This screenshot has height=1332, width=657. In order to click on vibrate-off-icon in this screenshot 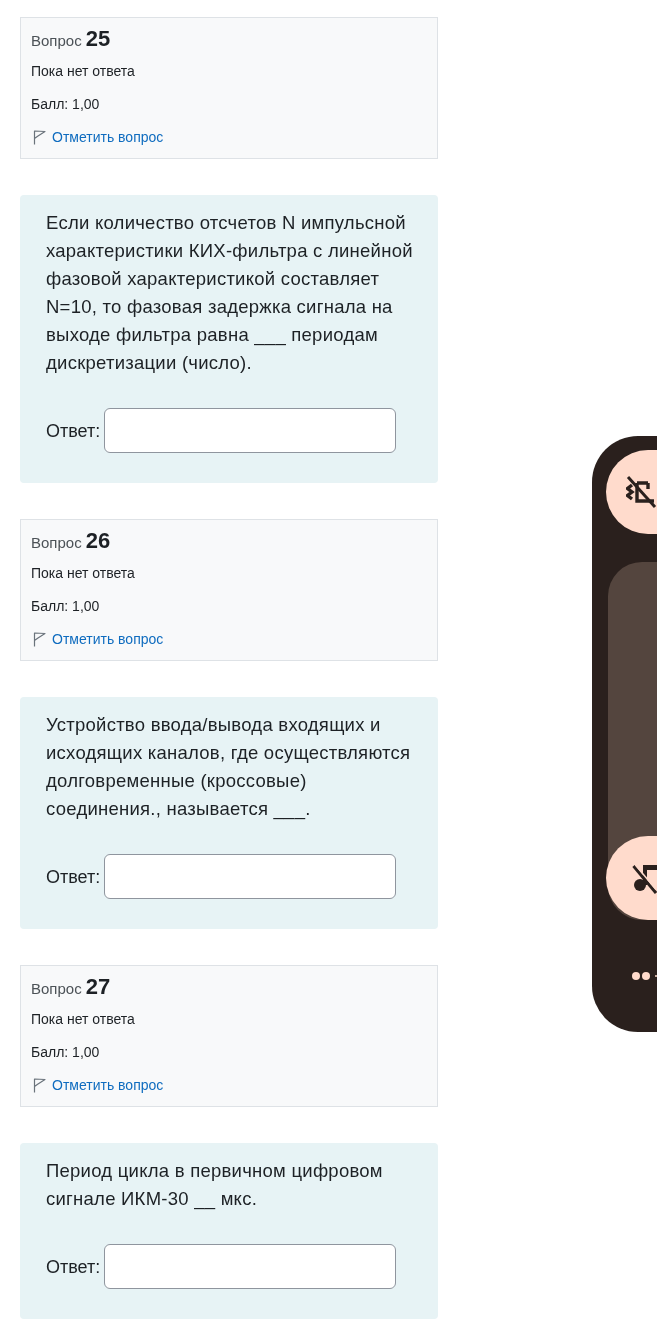, I will do `click(641, 492)`.